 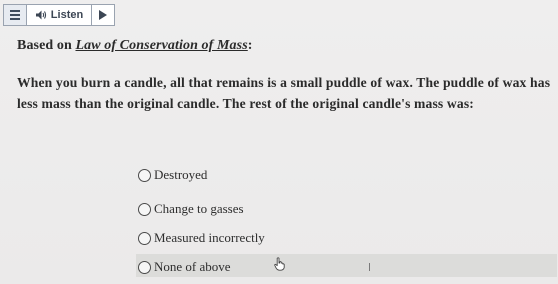 What do you see at coordinates (199, 208) in the screenshot?
I see `option-label: Change to gasses` at bounding box center [199, 208].